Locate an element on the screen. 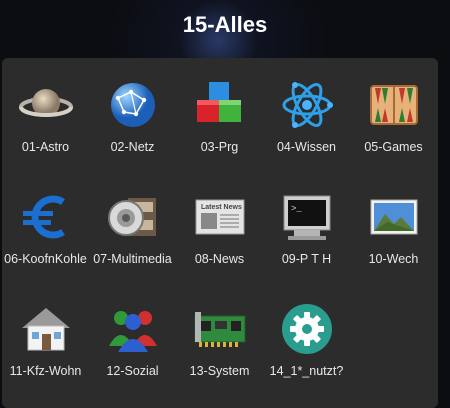  folder-title: 15-Alles is located at coordinates (225, 24).